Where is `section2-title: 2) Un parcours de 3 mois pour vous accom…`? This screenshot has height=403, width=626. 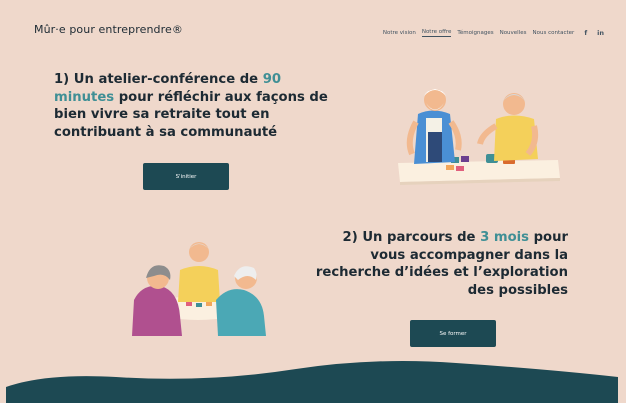
section2-title: 2) Un parcours de 3 mois pour vous accom… is located at coordinates (437, 264).